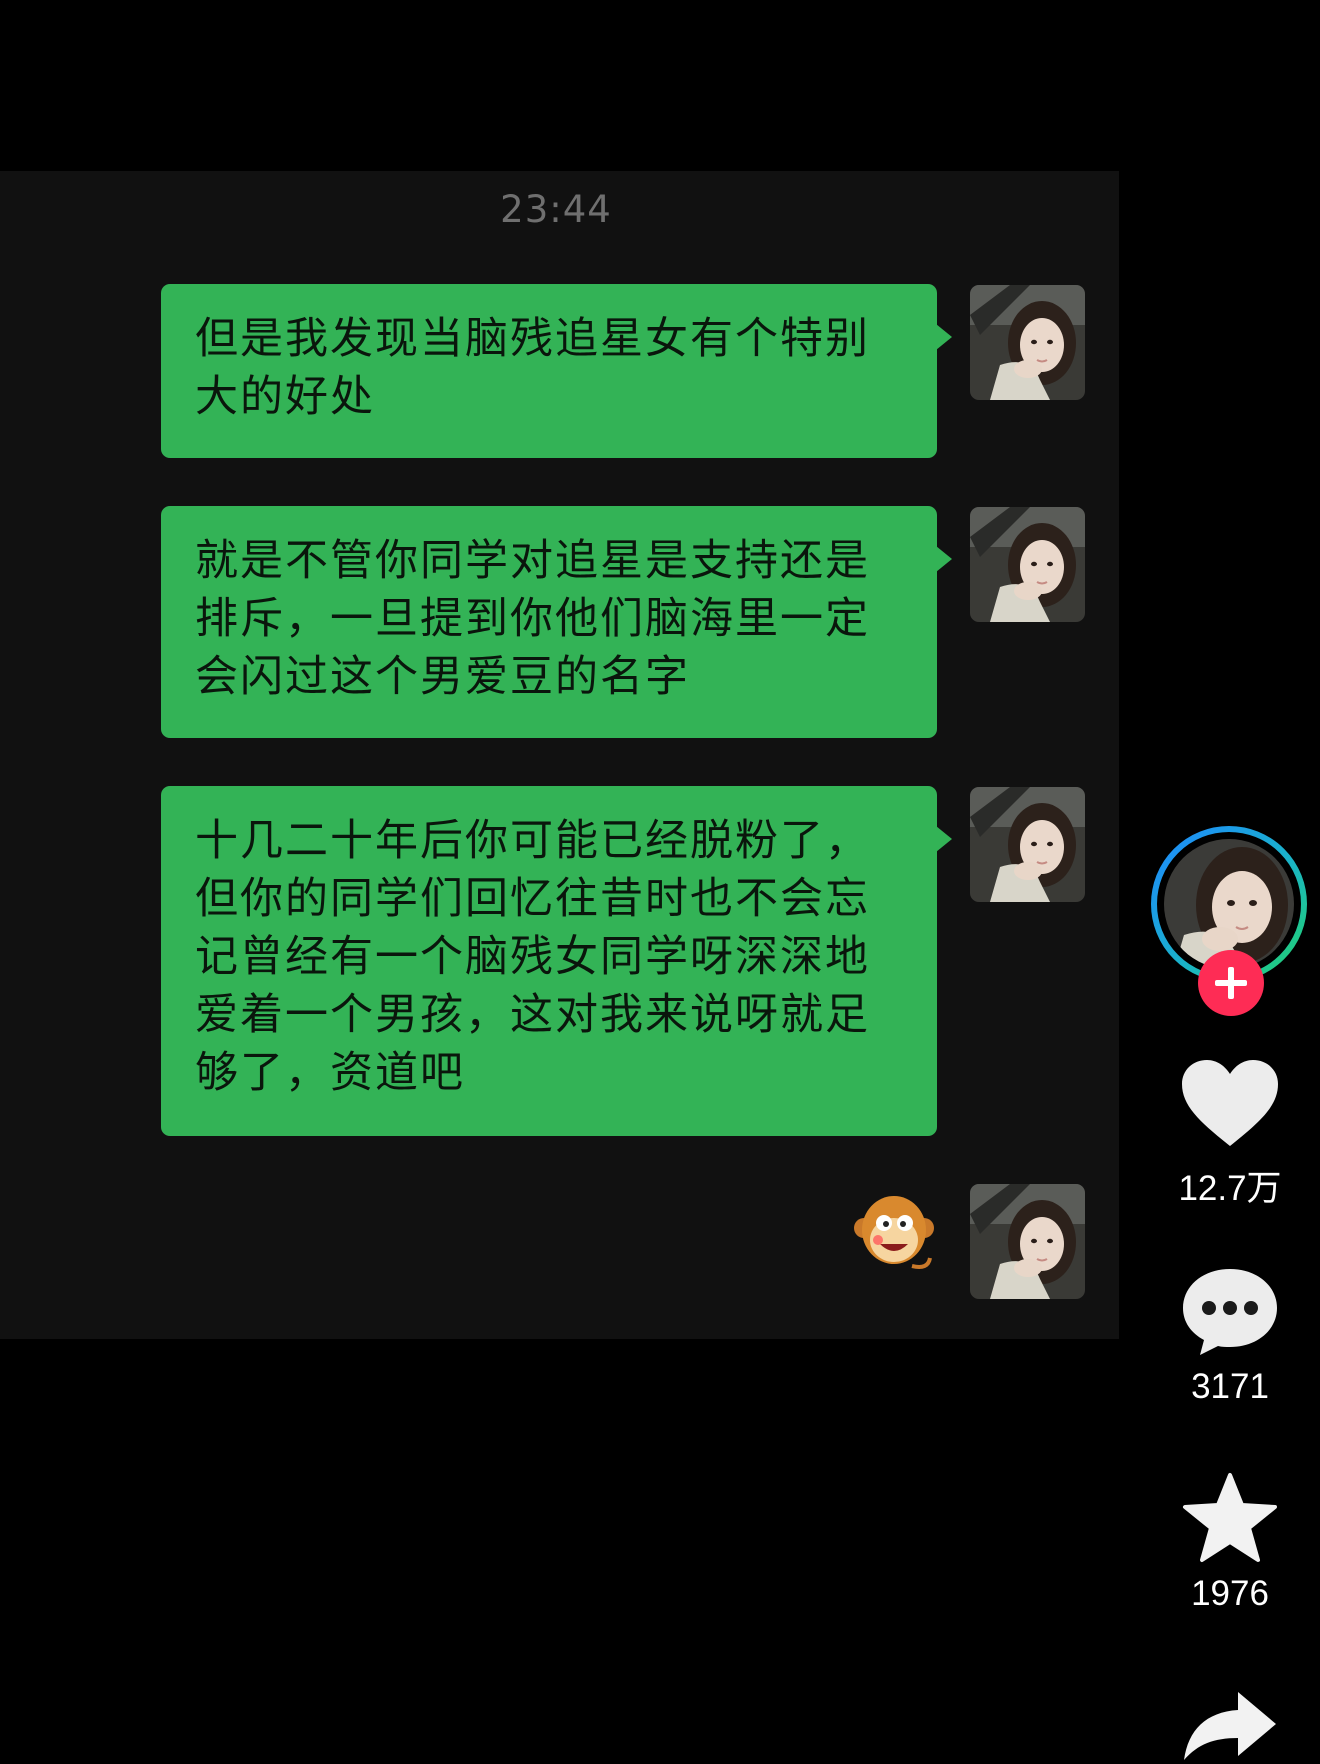 The image size is (1320, 1764). What do you see at coordinates (556, 371) in the screenshot?
I see `message-bubble-1: 但是我发现当脑残追星女有个特别 大的好处` at bounding box center [556, 371].